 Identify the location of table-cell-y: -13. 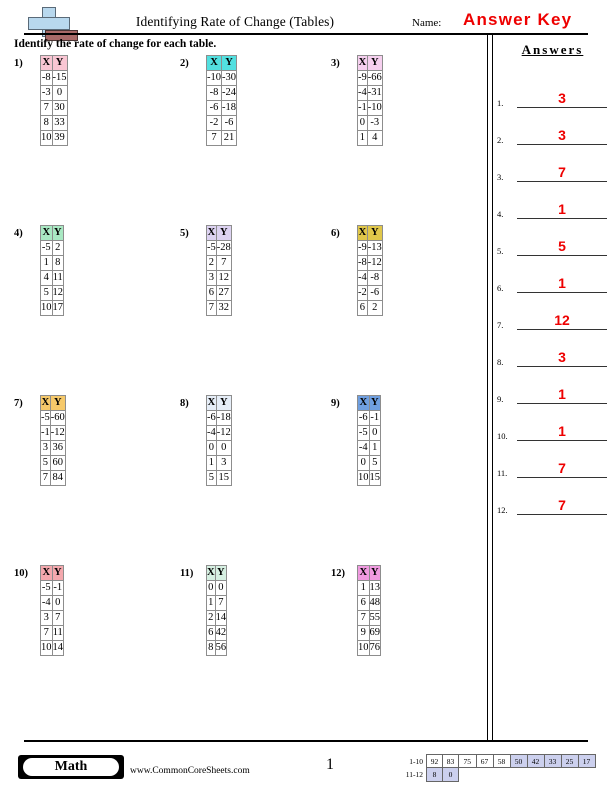
(374, 248).